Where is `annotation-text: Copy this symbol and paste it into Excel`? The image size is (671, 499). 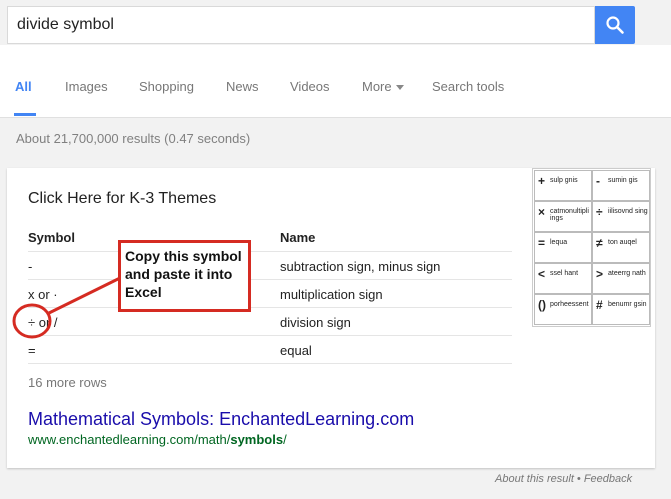 annotation-text: Copy this symbol and paste it into Excel is located at coordinates (183, 274).